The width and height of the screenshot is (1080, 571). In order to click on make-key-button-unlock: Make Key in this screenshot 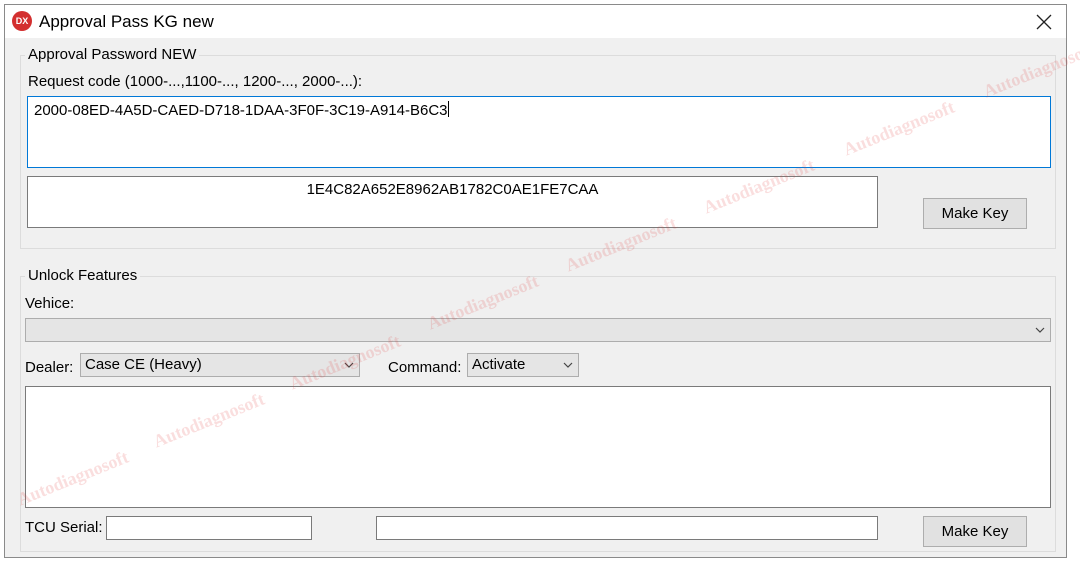, I will do `click(975, 531)`.